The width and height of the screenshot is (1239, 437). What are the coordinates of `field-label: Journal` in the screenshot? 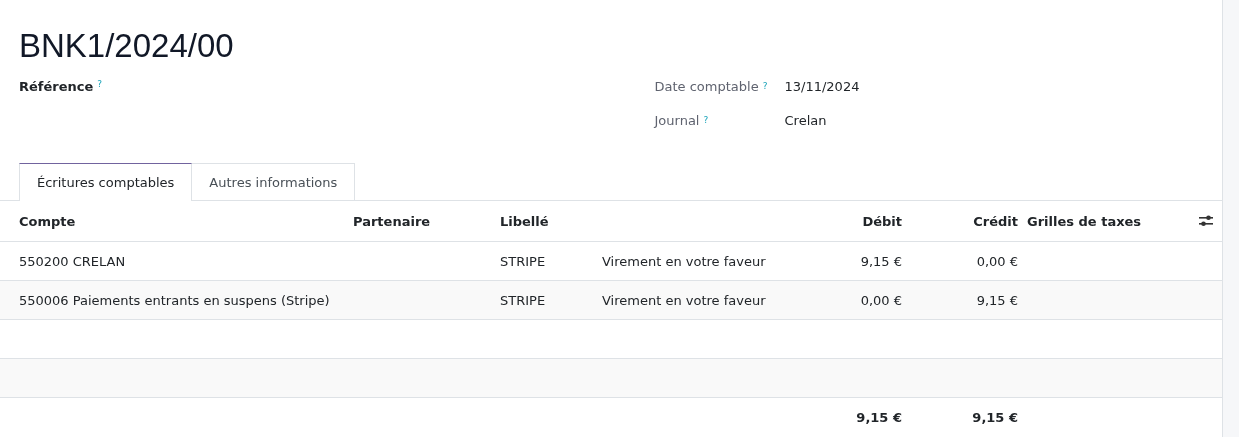 It's located at (677, 120).